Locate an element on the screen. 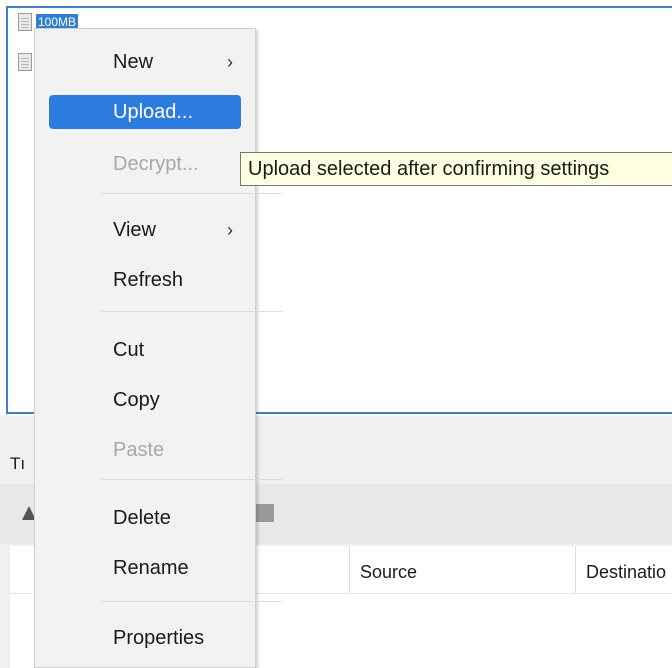 This screenshot has width=672, height=668. menu-item-properties: Properties is located at coordinates (145, 638).